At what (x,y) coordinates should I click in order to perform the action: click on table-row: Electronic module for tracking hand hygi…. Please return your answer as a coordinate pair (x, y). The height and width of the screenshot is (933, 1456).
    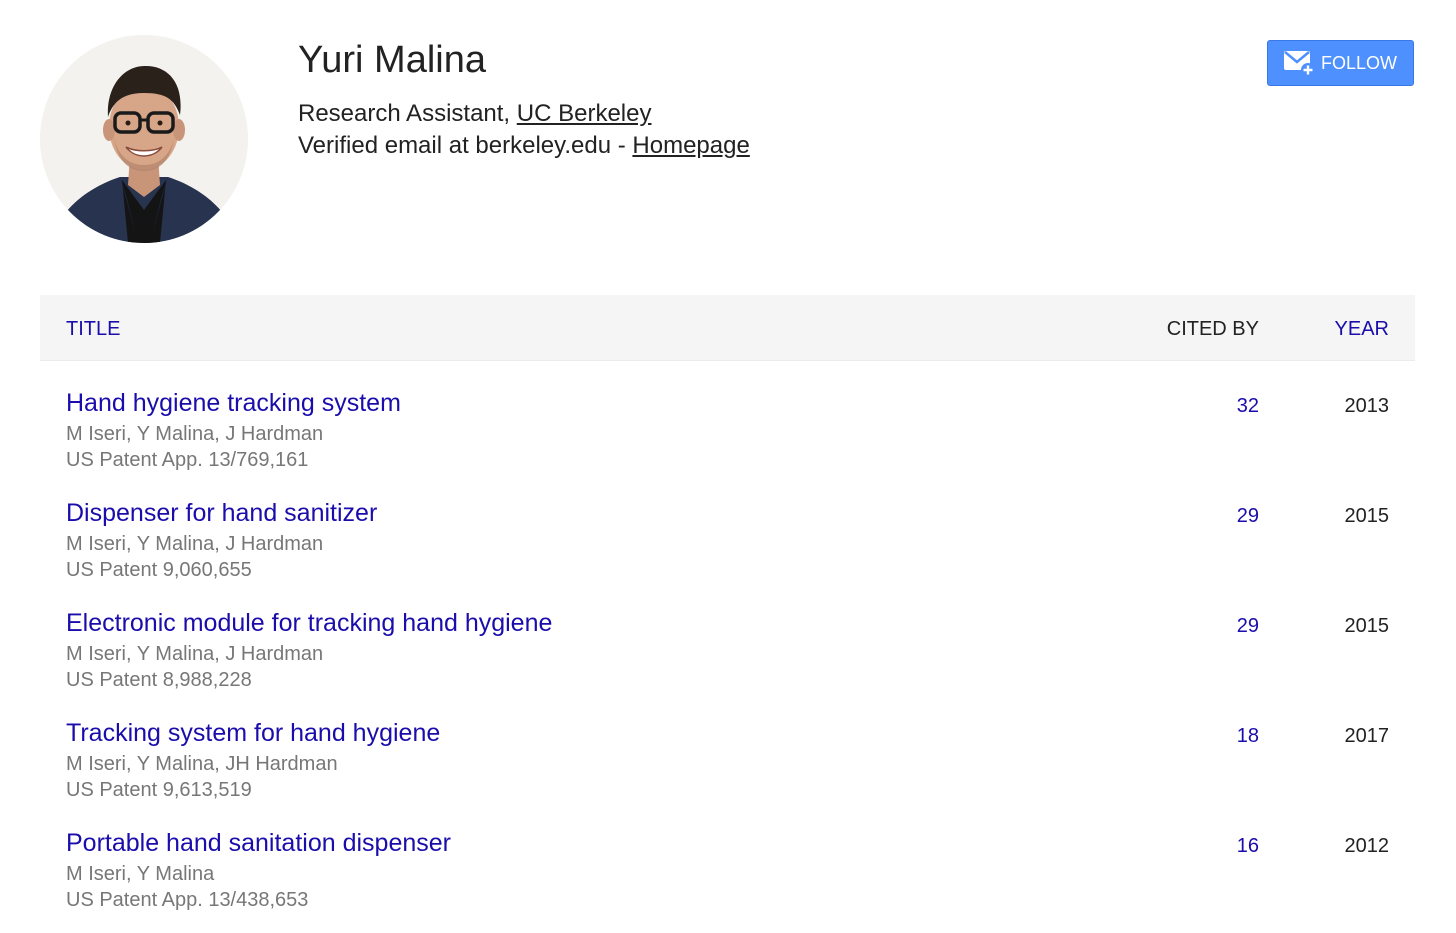
    Looking at the image, I should click on (727, 660).